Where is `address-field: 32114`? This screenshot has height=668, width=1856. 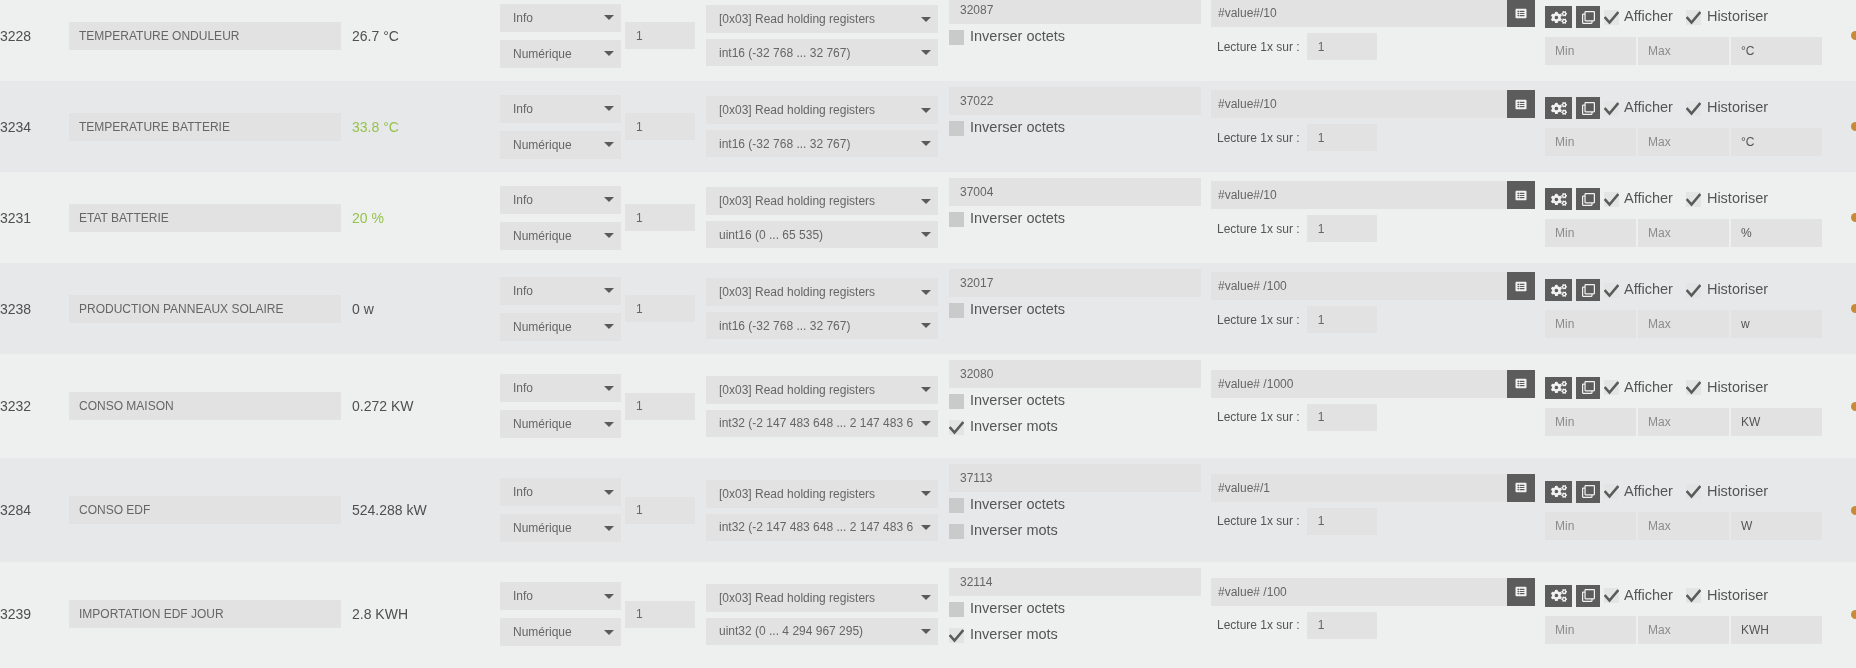 address-field: 32114 is located at coordinates (1075, 582).